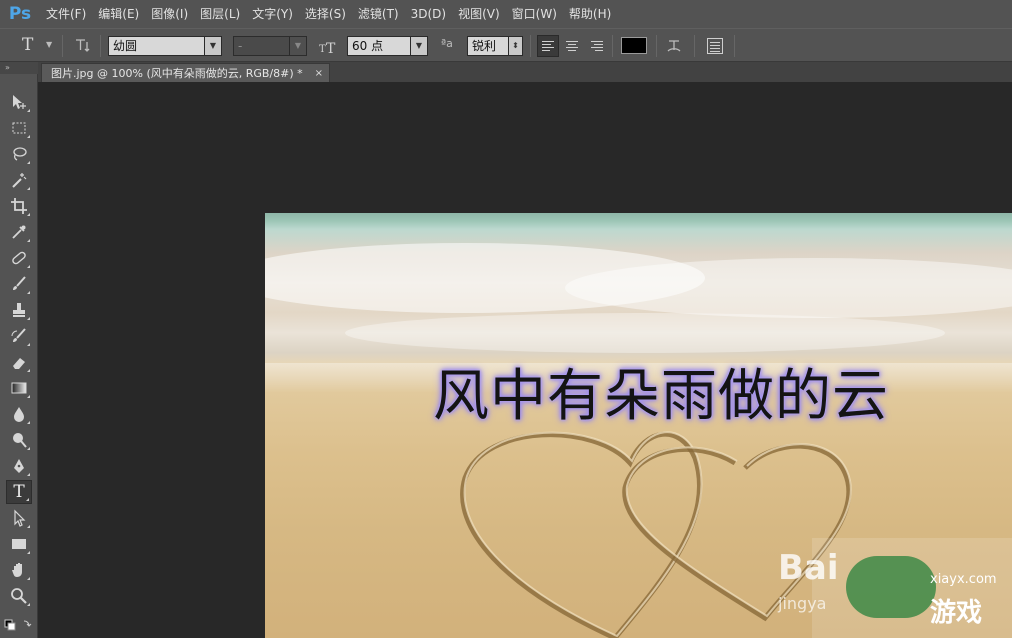 The width and height of the screenshot is (1012, 638). I want to click on font-size-icon: TT, so click(329, 47).